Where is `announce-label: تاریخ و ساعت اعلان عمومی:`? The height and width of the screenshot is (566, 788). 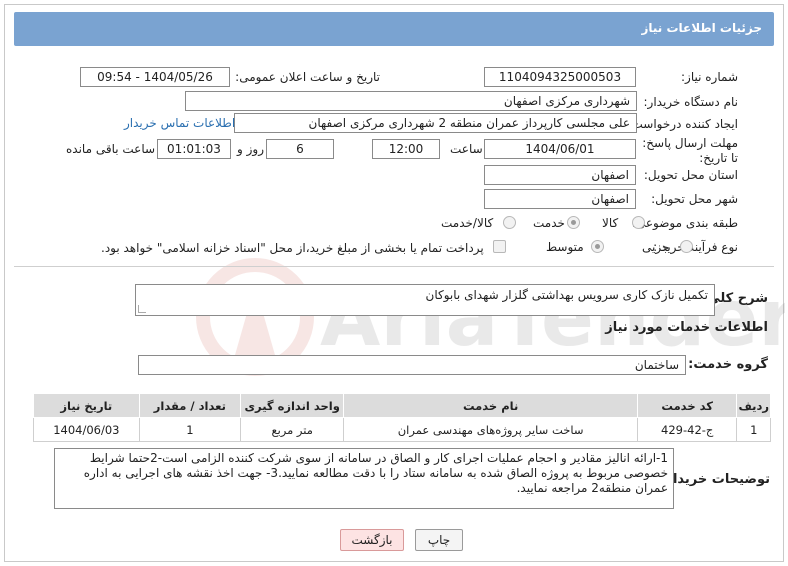 announce-label: تاریخ و ساعت اعلان عمومی: is located at coordinates (307, 77).